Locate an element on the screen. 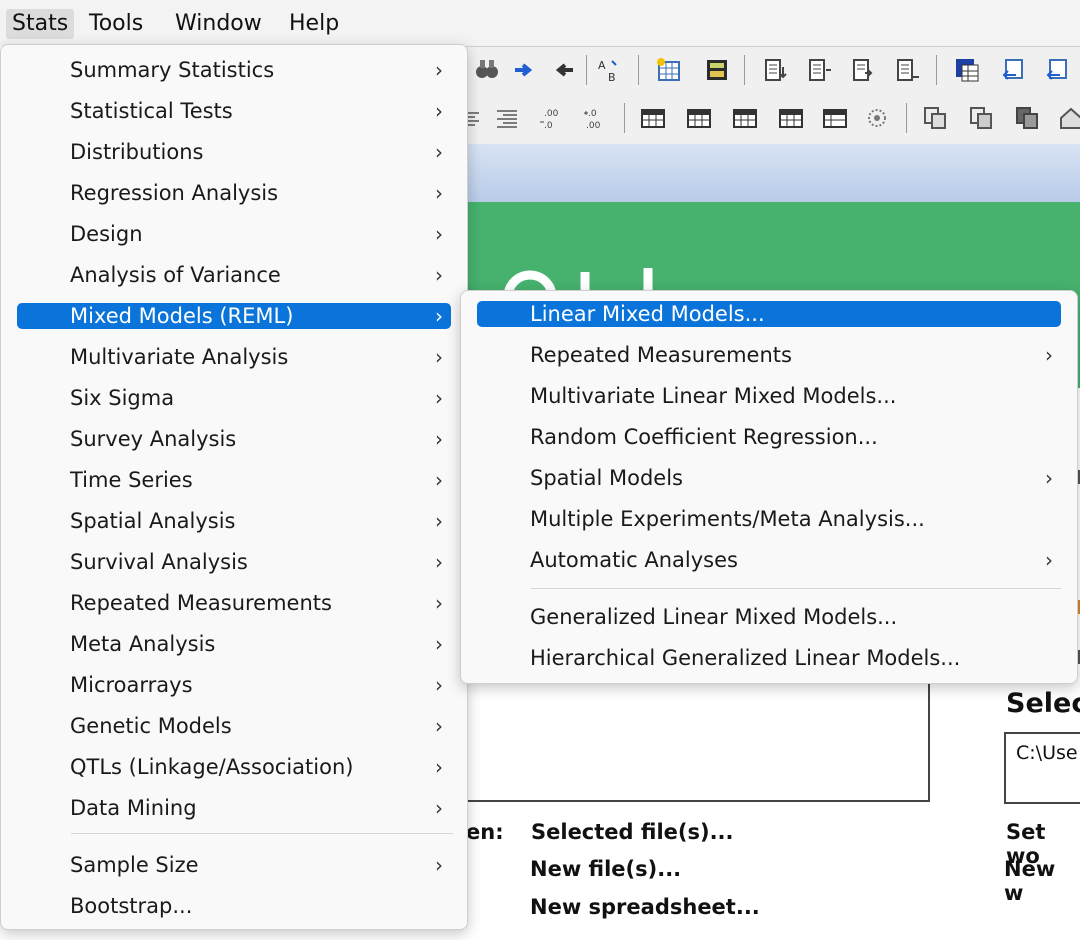 The width and height of the screenshot is (1080, 940). import-icon is located at coordinates (1013, 70).